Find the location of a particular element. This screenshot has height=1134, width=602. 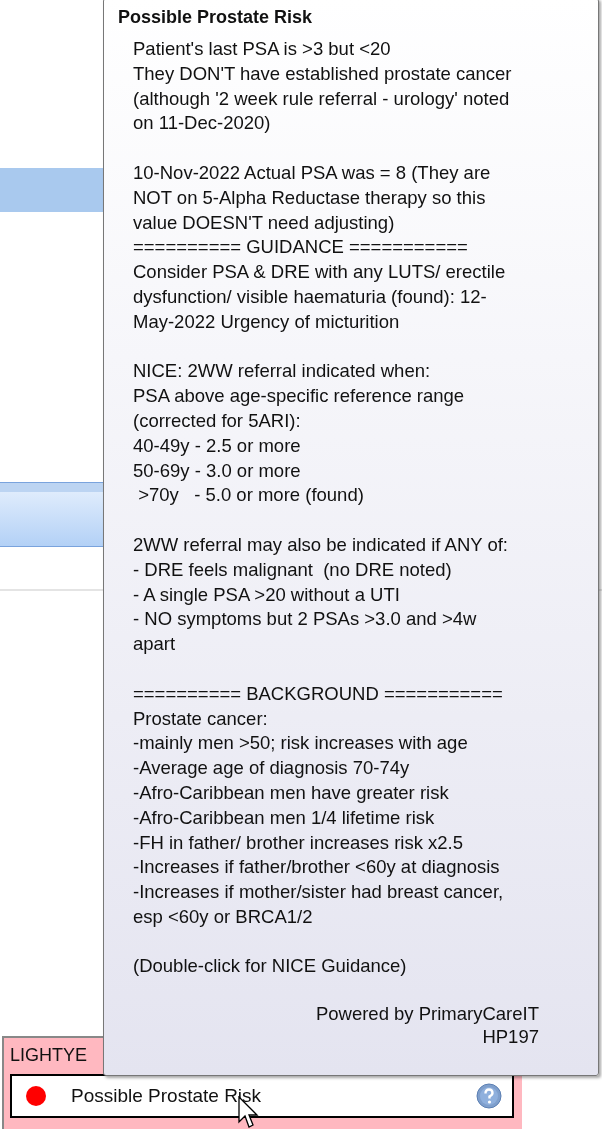

tooltip-text: -Increases if father/brother <60y at diagnosis is located at coordinates (317, 867).